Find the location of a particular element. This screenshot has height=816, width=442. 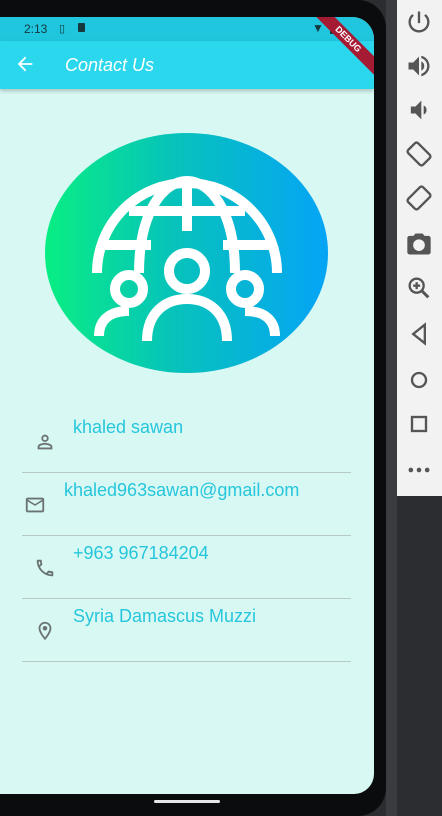

rotate-right-icon is located at coordinates (419, 198).